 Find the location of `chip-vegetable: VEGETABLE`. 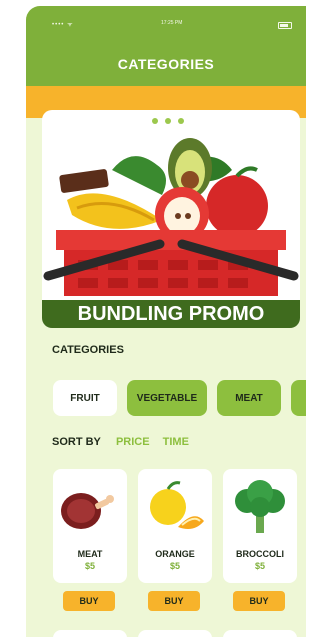

chip-vegetable: VEGETABLE is located at coordinates (167, 398).